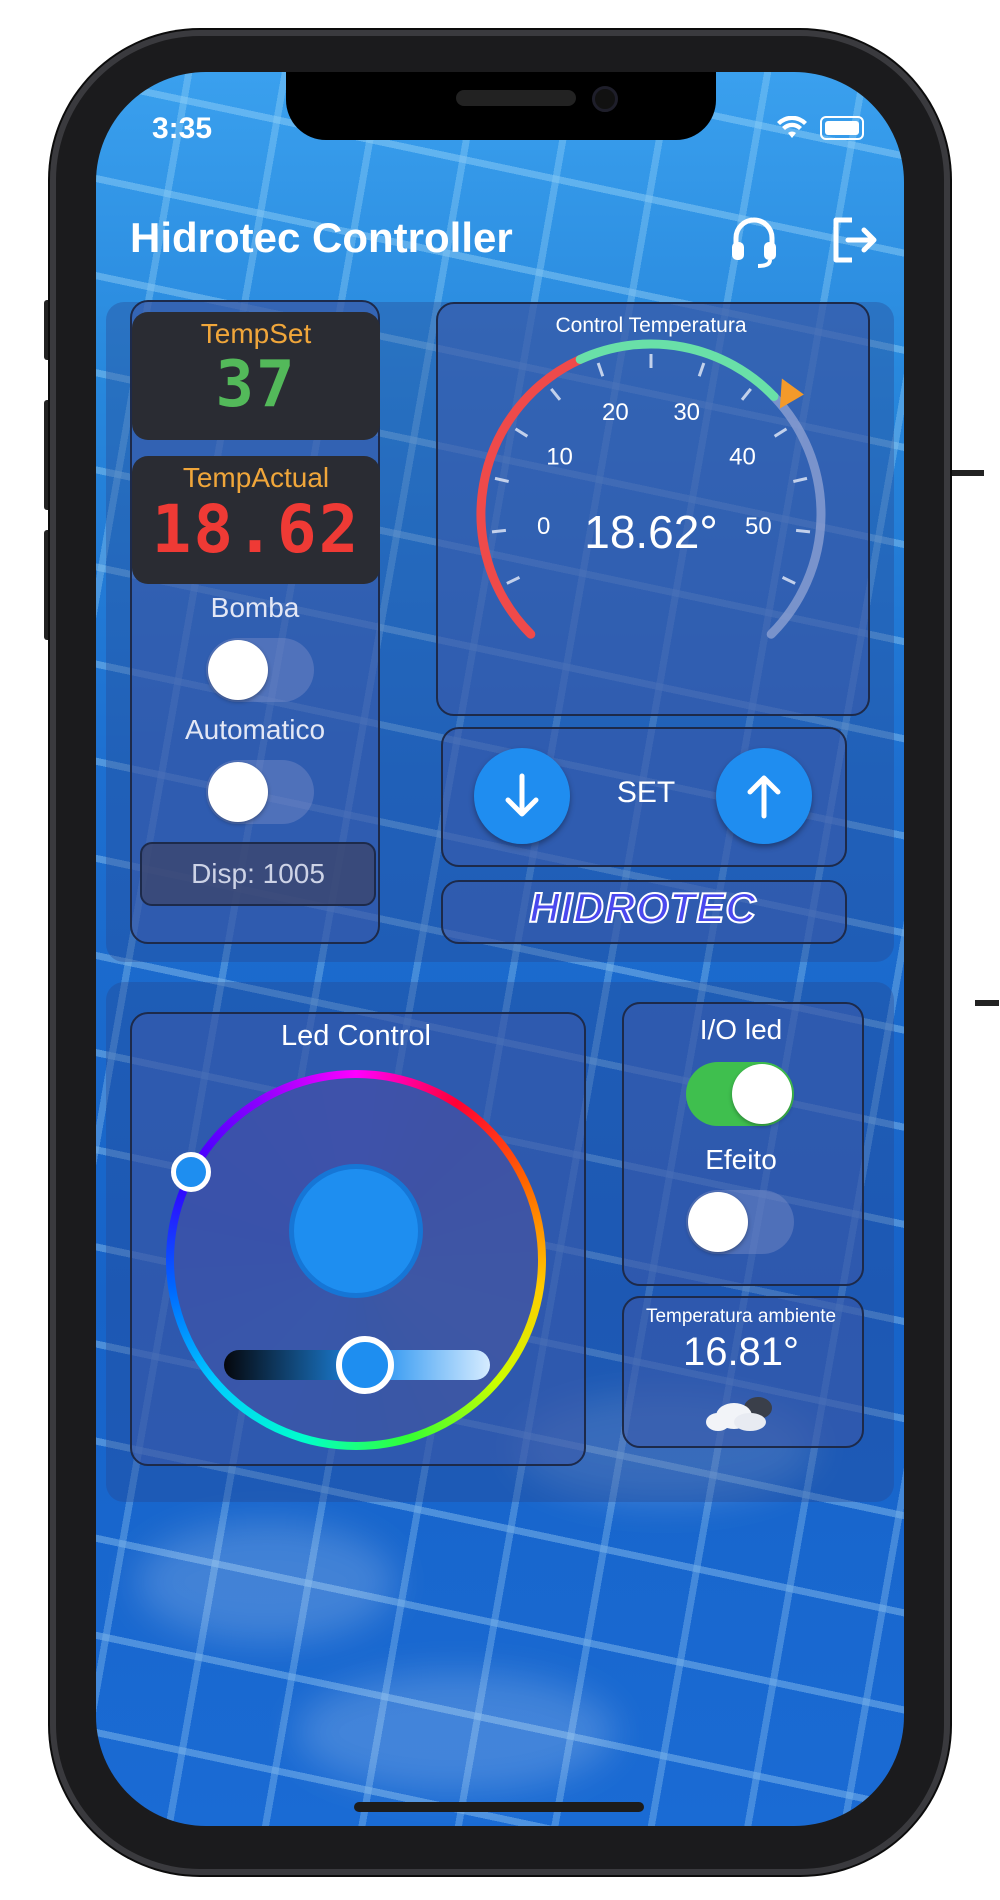  I want to click on temp-set-display: TempSet 37, so click(256, 376).